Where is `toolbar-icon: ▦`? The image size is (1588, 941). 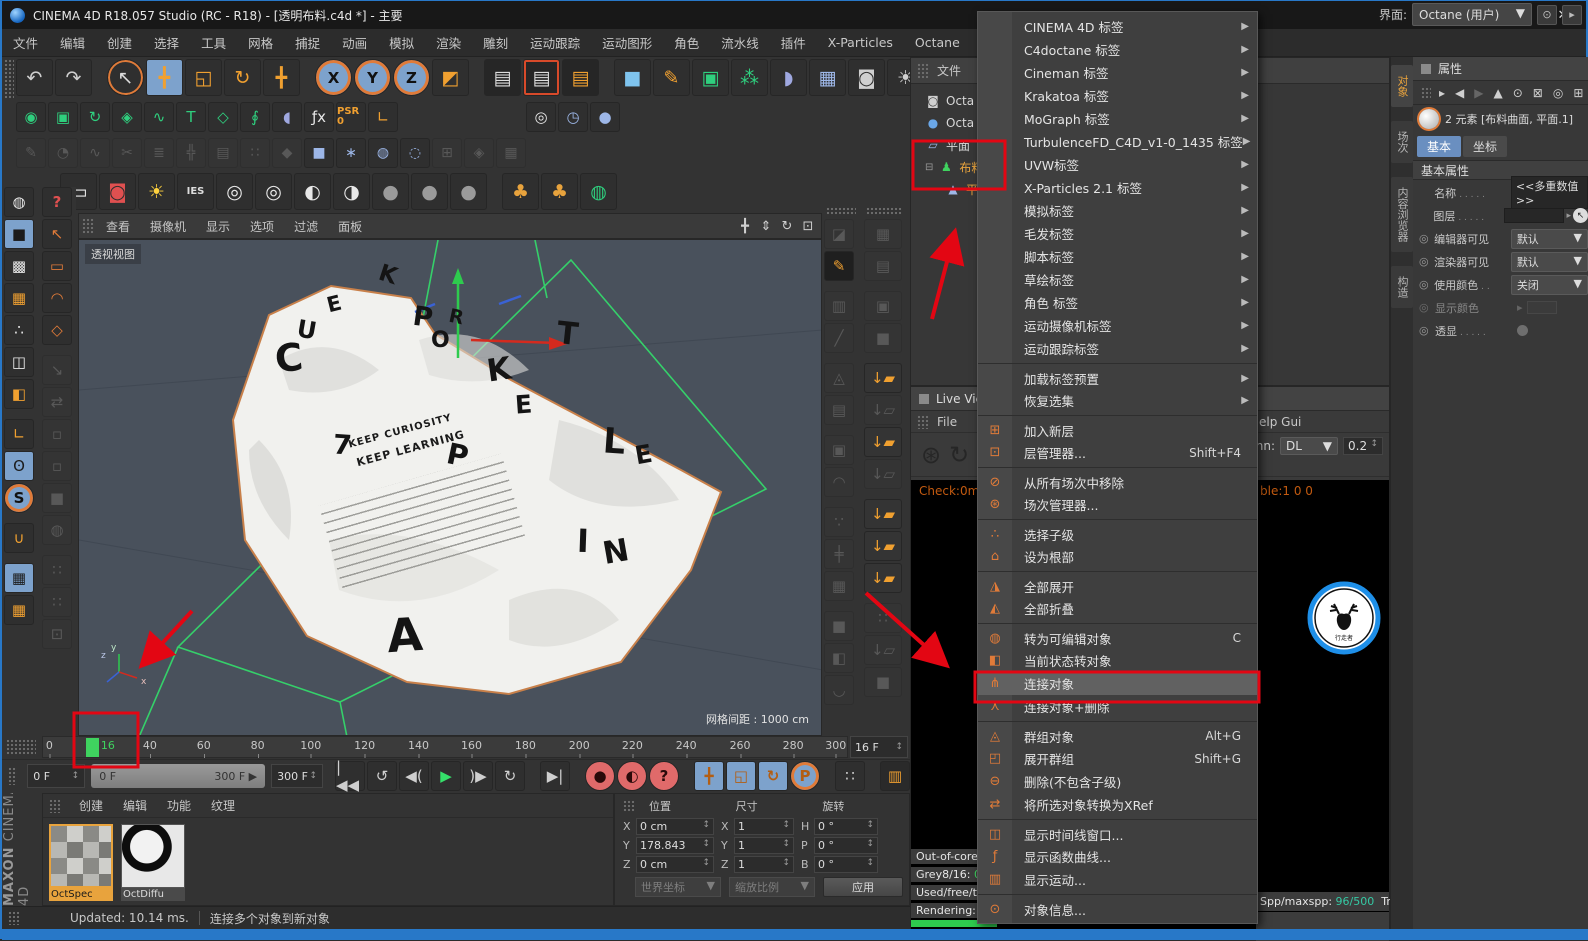 toolbar-icon: ▦ is located at coordinates (827, 77).